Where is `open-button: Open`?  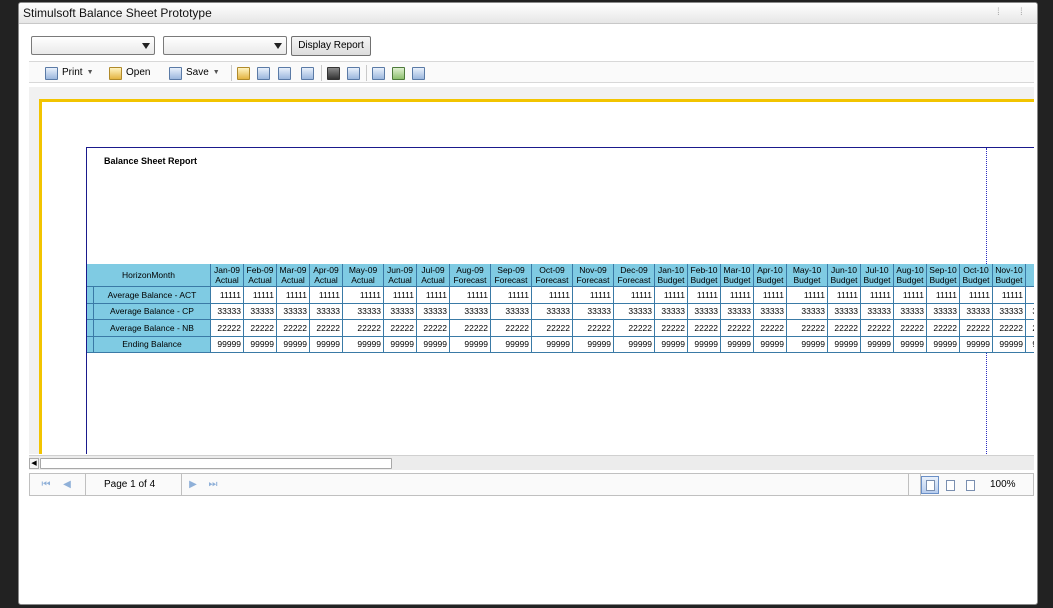 open-button: Open is located at coordinates (129, 73).